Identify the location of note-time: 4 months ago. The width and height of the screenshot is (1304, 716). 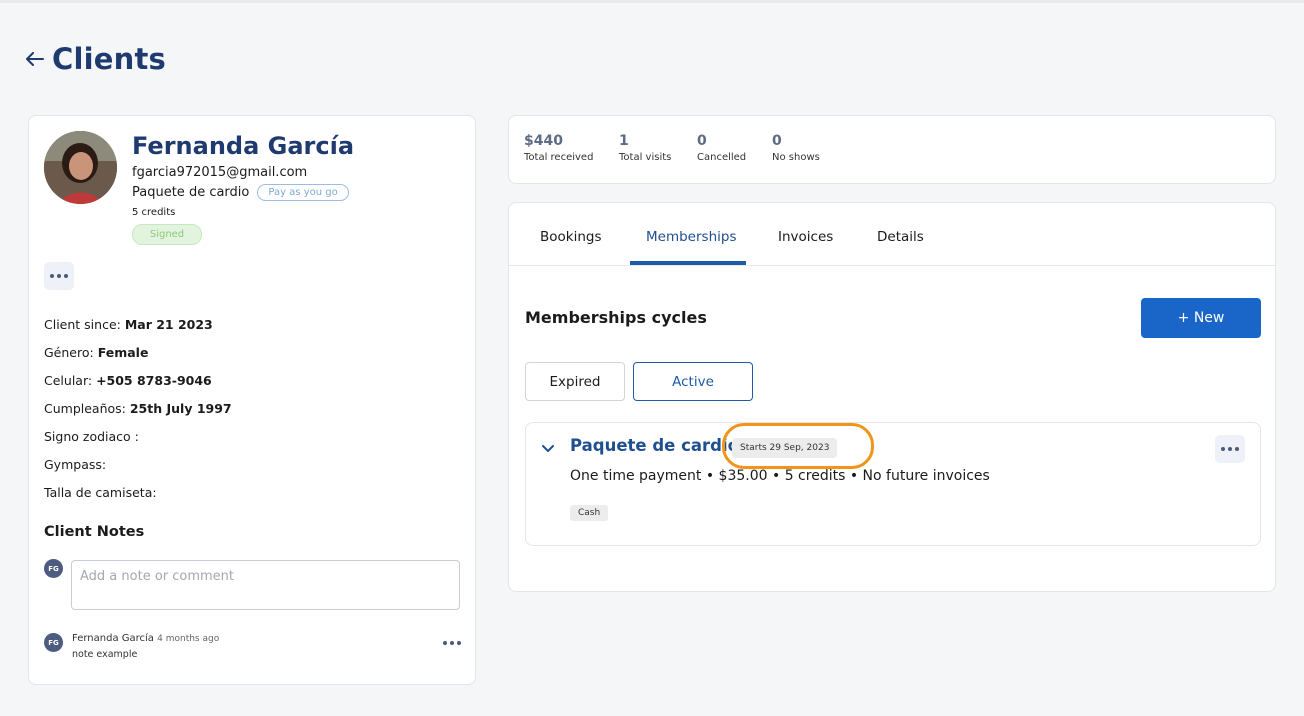
(188, 639).